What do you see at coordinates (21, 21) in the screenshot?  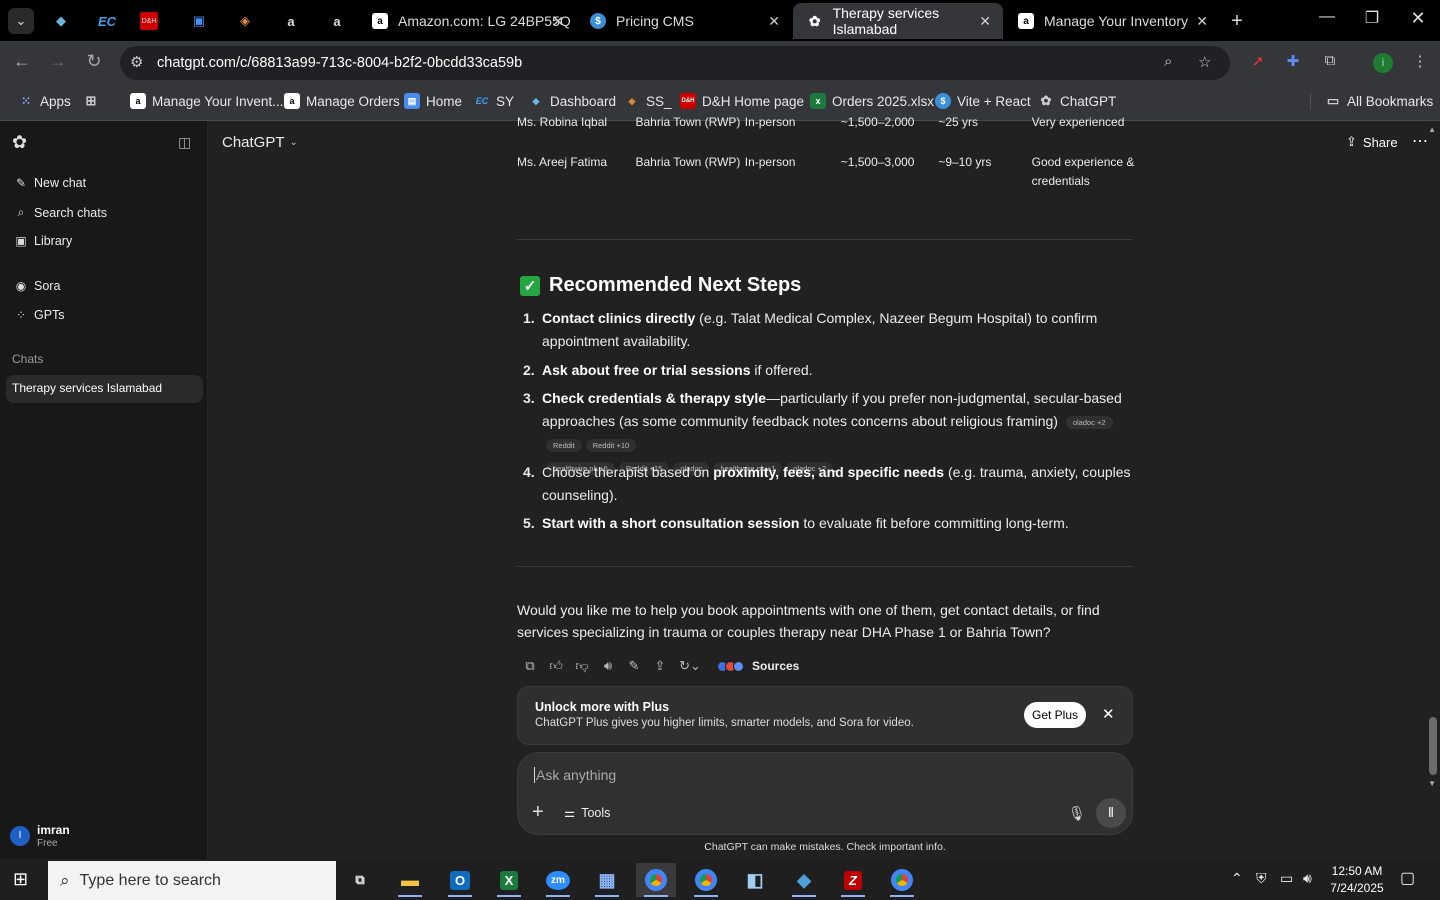 I see `tab-search-dropdown-icon: ⌄` at bounding box center [21, 21].